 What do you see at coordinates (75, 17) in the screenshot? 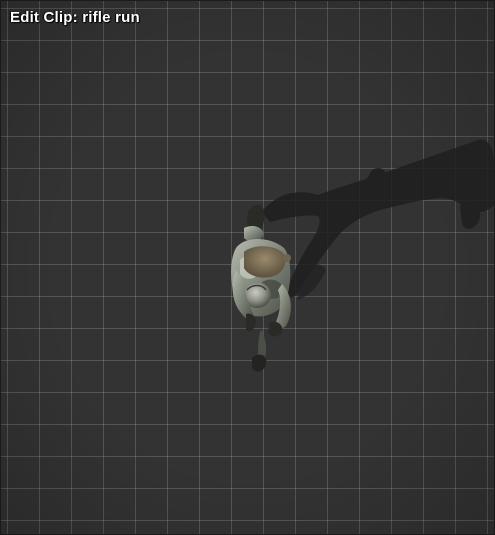
I see `clip-title: Edit Clip: rifle run` at bounding box center [75, 17].